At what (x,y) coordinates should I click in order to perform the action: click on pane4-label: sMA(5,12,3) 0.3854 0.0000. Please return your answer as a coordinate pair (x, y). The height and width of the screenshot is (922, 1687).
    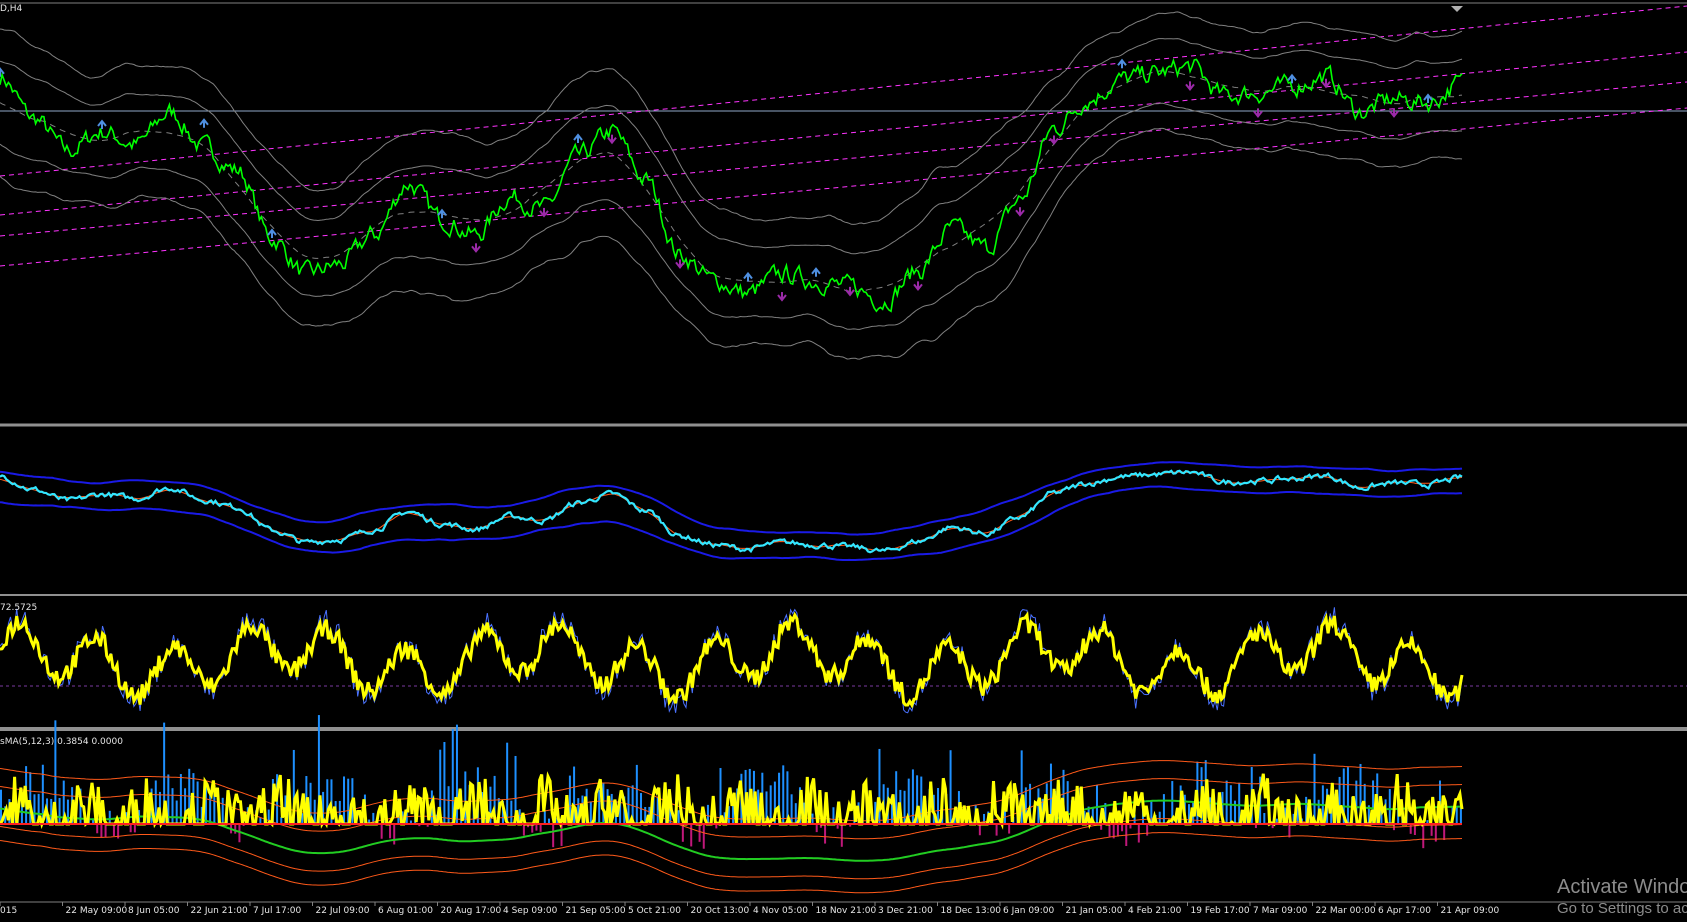
    Looking at the image, I should click on (61, 742).